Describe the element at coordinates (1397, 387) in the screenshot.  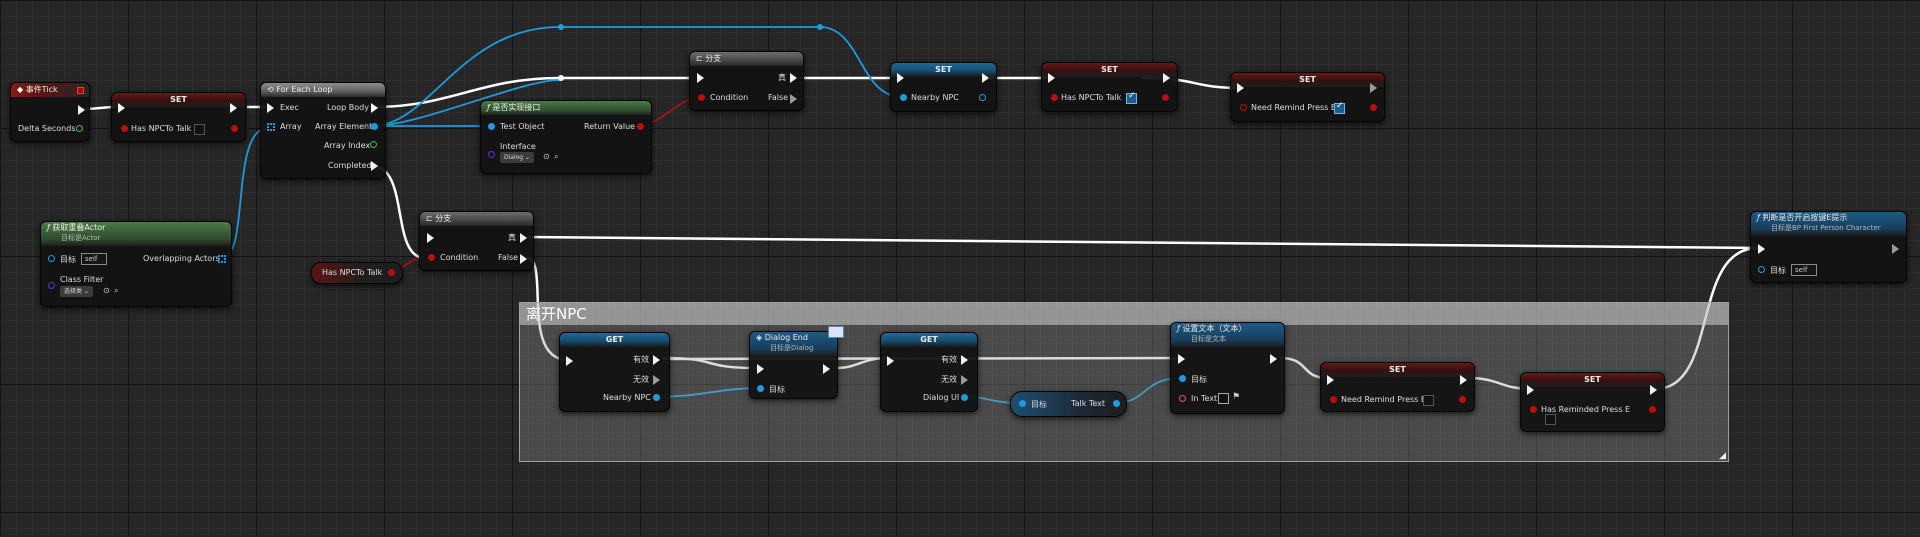
I see `set-need-remind-press-e-node-2: SET Need Remind Press E` at that location.